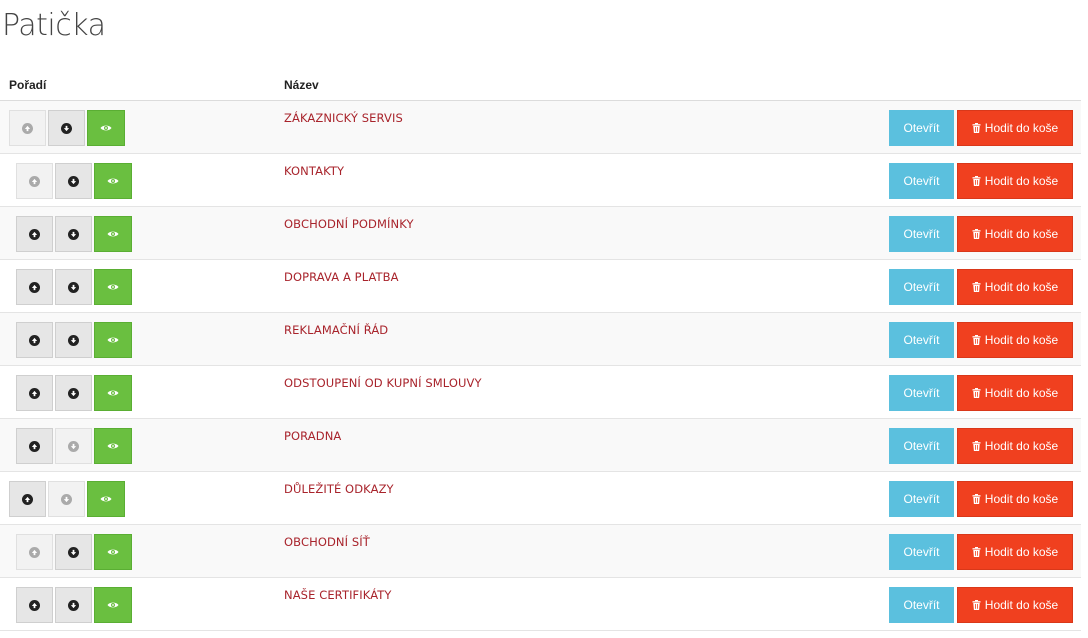  I want to click on item-name-link: OBCHODNÍ PODMÍNKY, so click(349, 224).